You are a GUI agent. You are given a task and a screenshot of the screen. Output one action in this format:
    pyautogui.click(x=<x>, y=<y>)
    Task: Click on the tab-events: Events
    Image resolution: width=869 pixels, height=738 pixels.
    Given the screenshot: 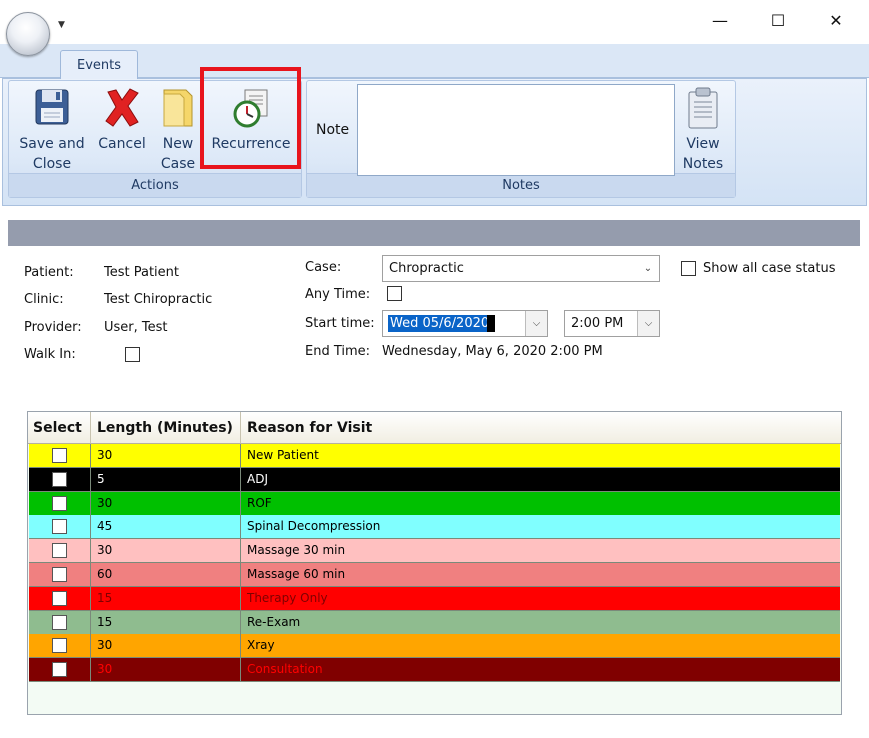 What is the action you would take?
    pyautogui.click(x=99, y=64)
    